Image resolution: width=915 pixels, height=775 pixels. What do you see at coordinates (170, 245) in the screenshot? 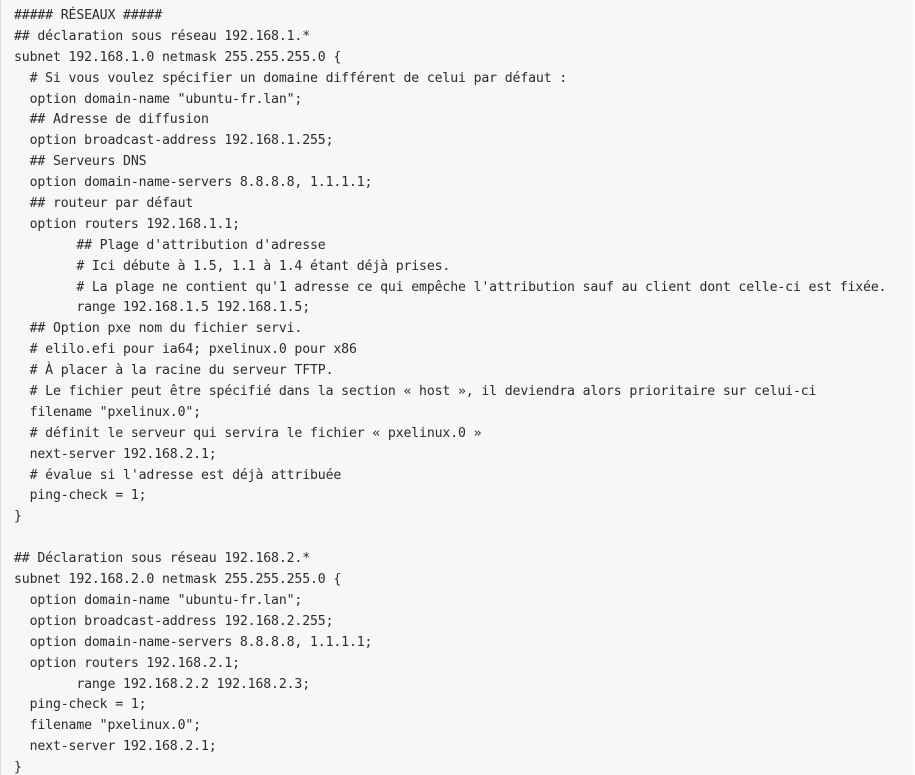
I see `code-line: ## Plage d'attribution d'adresse` at bounding box center [170, 245].